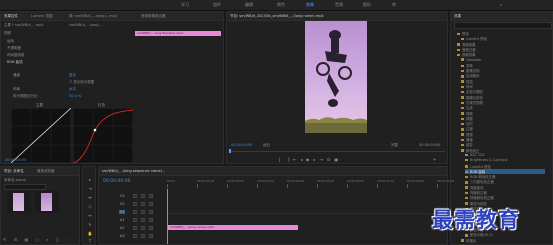  Describe the element at coordinates (14, 48) in the screenshot. I see `effect-opacity: 不透明度` at that location.